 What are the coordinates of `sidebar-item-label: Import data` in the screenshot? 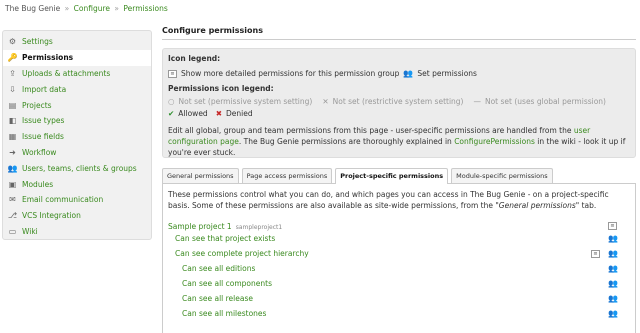 It's located at (44, 89).